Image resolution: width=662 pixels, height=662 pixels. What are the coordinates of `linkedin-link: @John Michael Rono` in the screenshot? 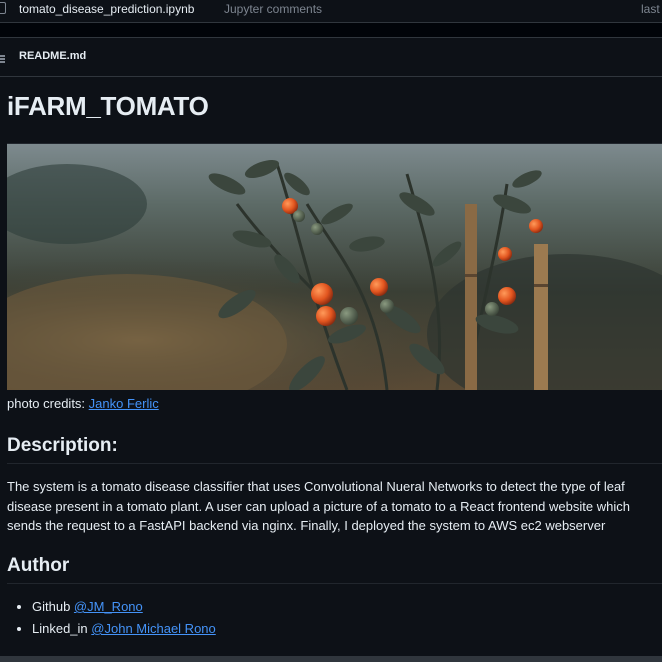 It's located at (153, 628).